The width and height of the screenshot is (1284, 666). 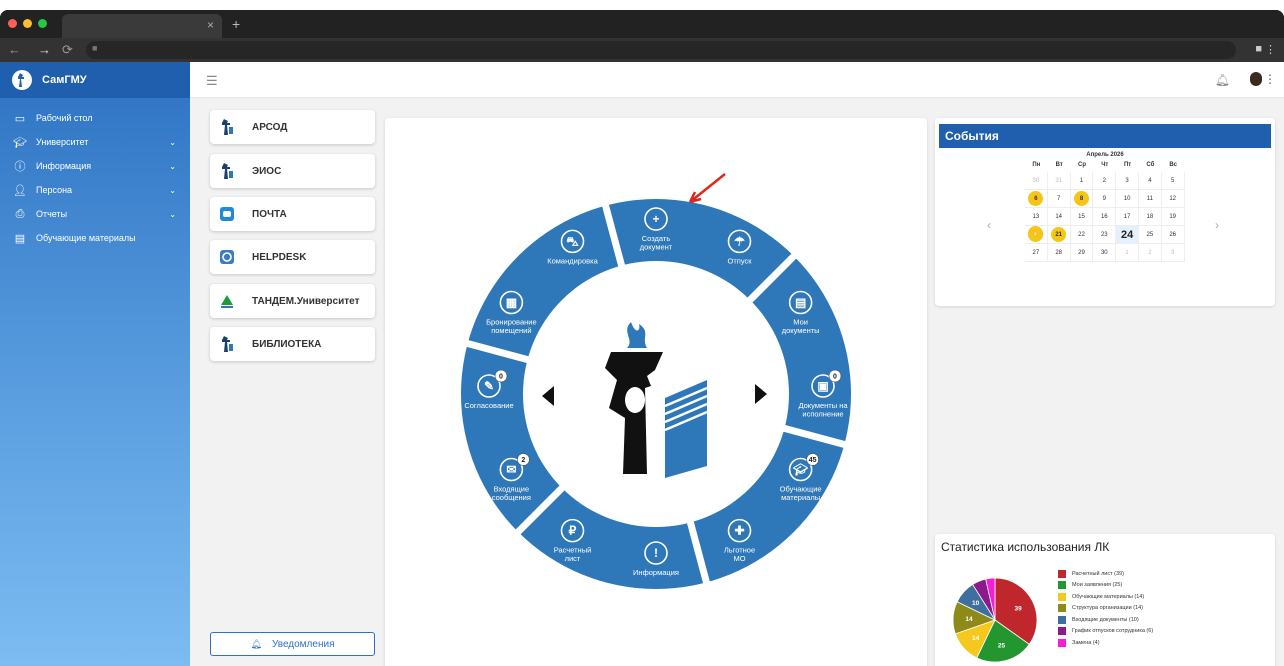 What do you see at coordinates (95, 118) in the screenshot?
I see `sidebar-item-0: ▭ Рабочий стол` at bounding box center [95, 118].